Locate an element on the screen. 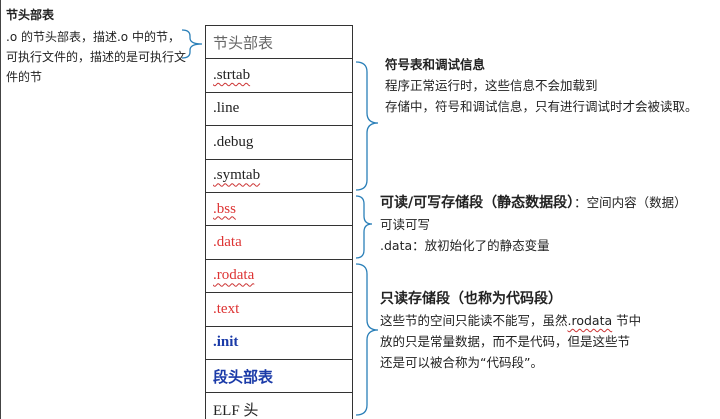 Image resolution: width=720 pixels, height=419 pixels. rw-title-suffix: ：空间内容（数据） is located at coordinates (630, 202).